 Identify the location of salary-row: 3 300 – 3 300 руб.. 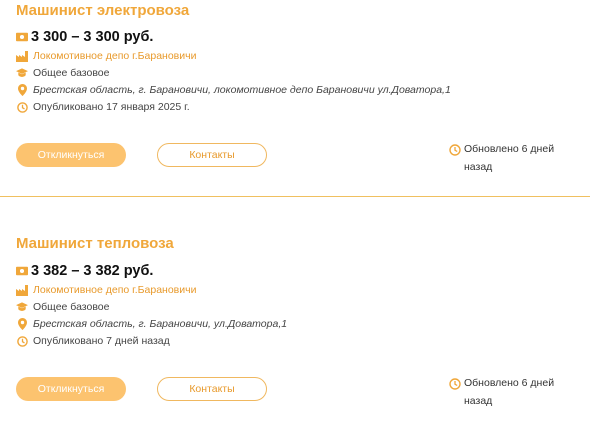
(84, 37).